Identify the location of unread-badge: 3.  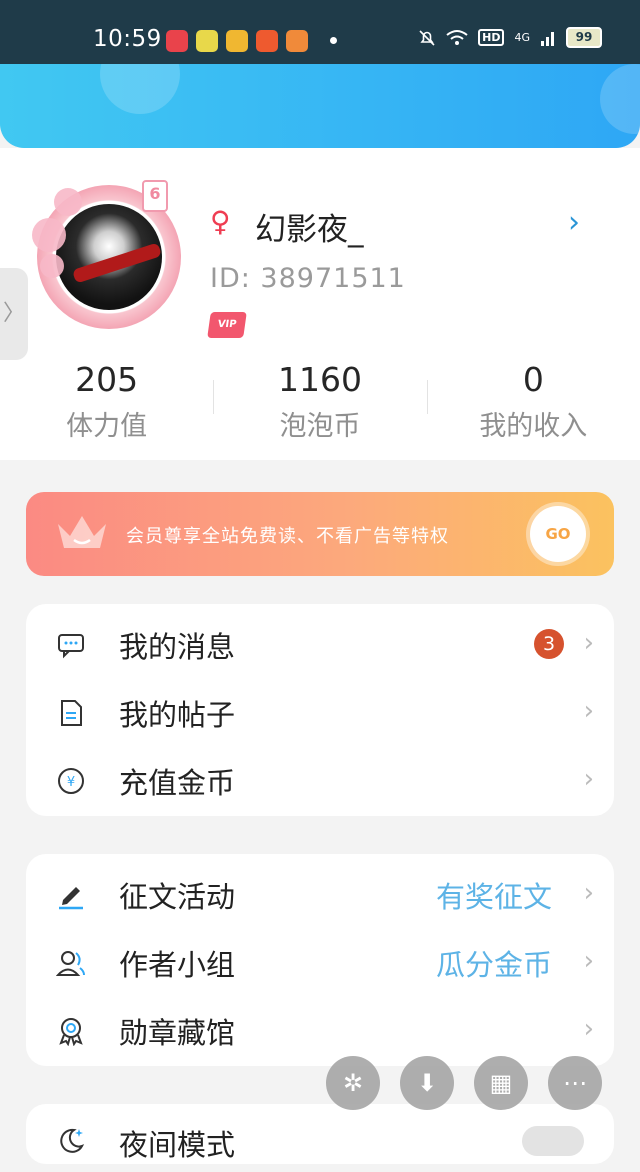
(549, 644).